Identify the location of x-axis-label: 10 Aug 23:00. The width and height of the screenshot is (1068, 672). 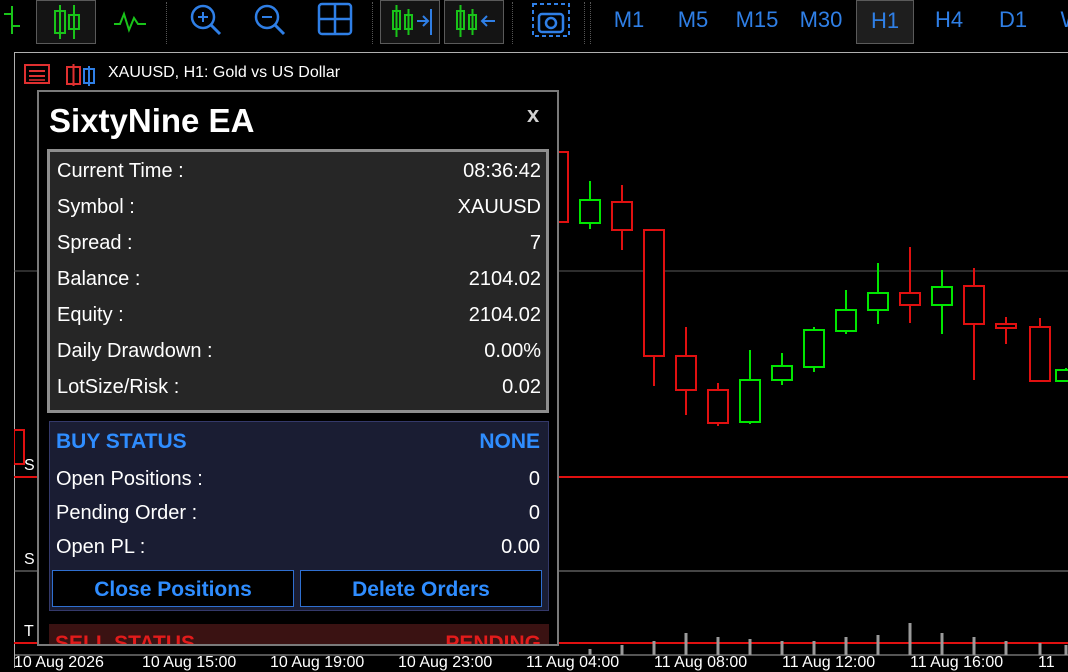
(445, 662).